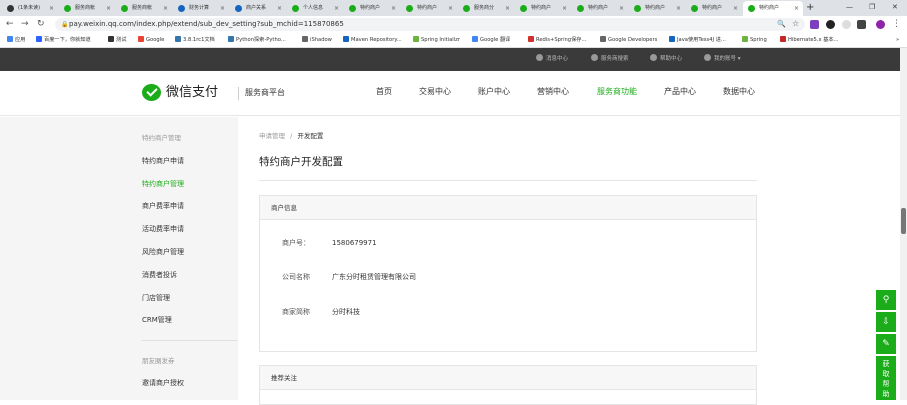 The image size is (907, 405). What do you see at coordinates (610, 59) in the screenshot?
I see `search-provider-link: 服务商搜索` at bounding box center [610, 59].